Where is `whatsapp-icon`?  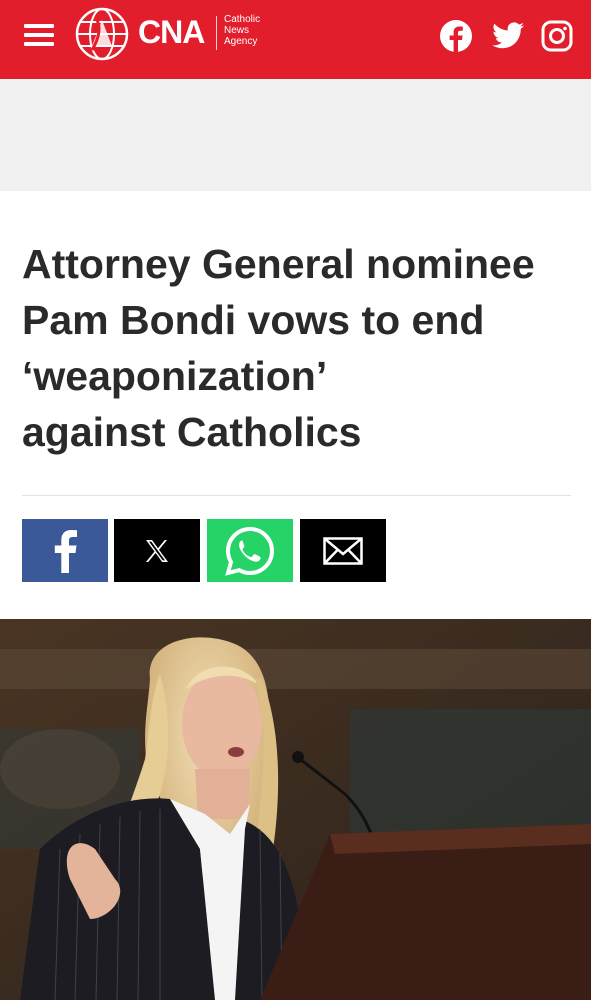 whatsapp-icon is located at coordinates (250, 551).